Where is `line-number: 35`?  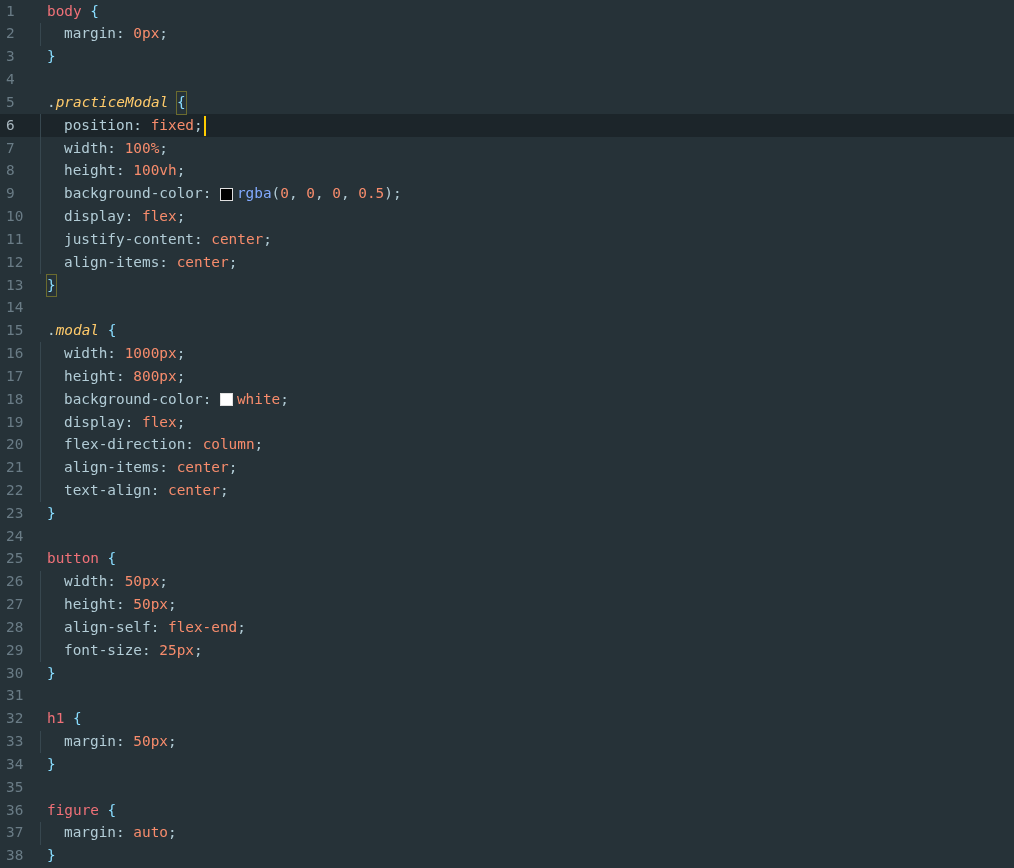
line-number: 35 is located at coordinates (15, 787).